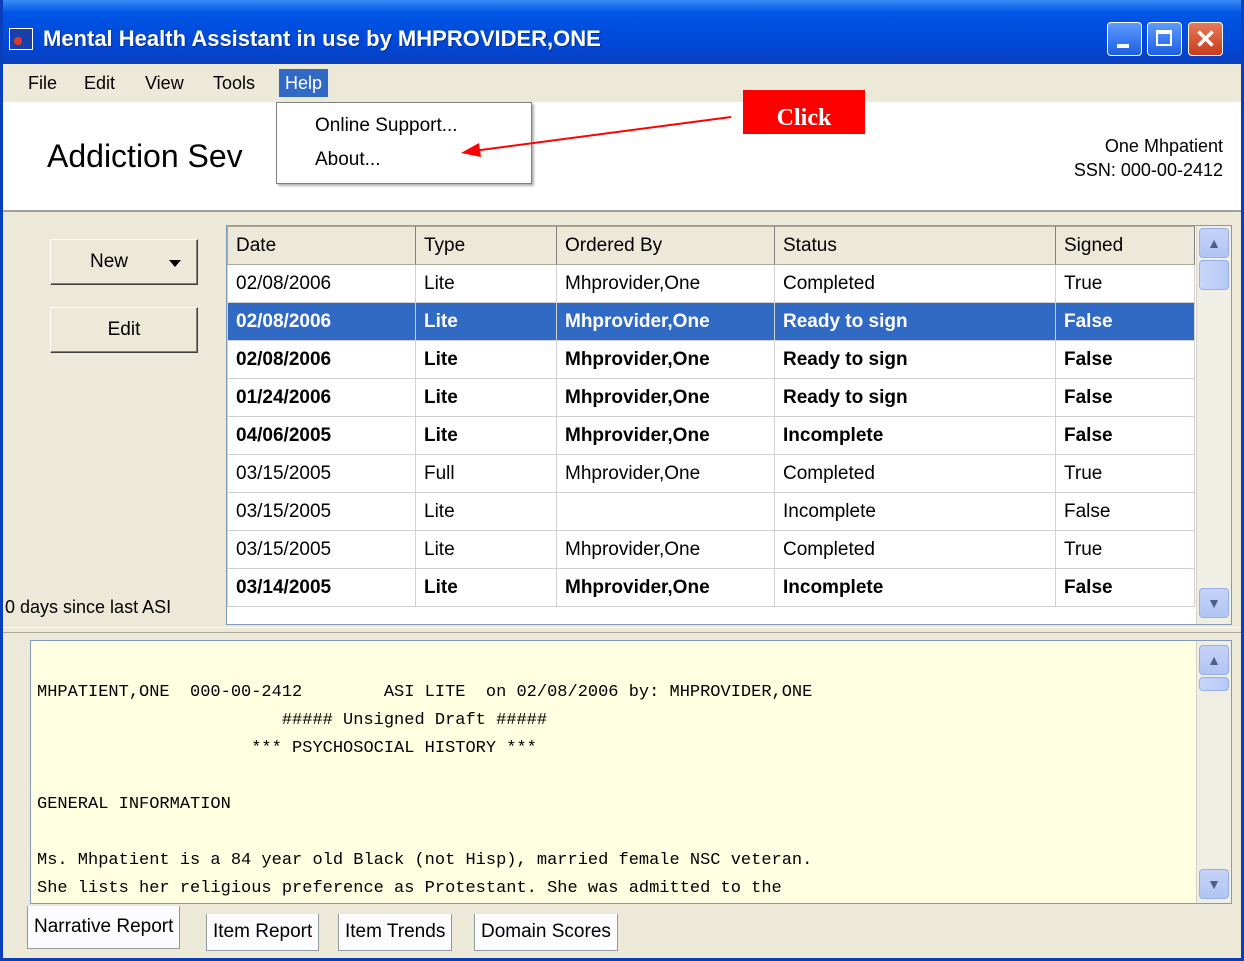 The width and height of the screenshot is (1244, 961). Describe the element at coordinates (1213, 425) in the screenshot. I see `grid-scrollbar: ▲ ▼` at that location.